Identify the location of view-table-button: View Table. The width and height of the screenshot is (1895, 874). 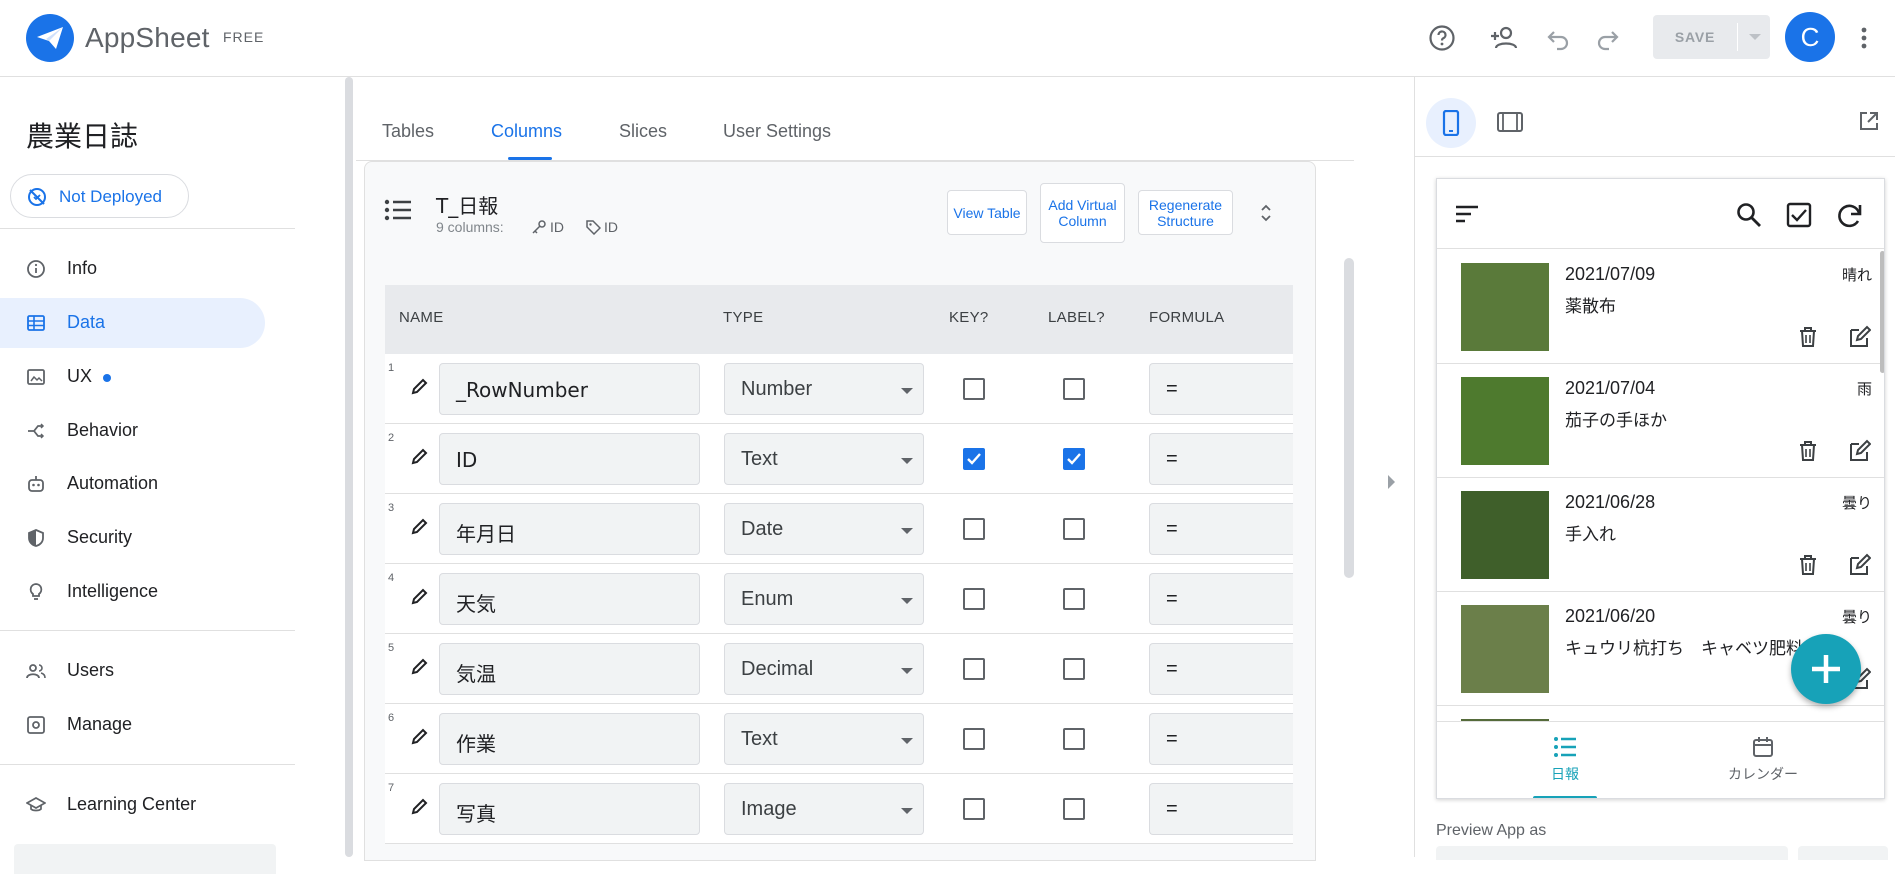
(987, 212).